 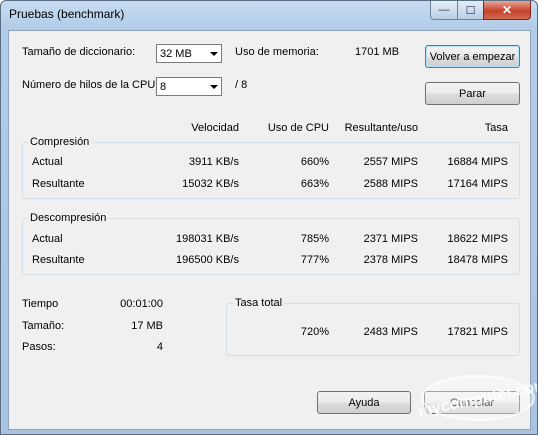 What do you see at coordinates (298, 128) in the screenshot?
I see `column-header-cpu-usage: Uso de CPU` at bounding box center [298, 128].